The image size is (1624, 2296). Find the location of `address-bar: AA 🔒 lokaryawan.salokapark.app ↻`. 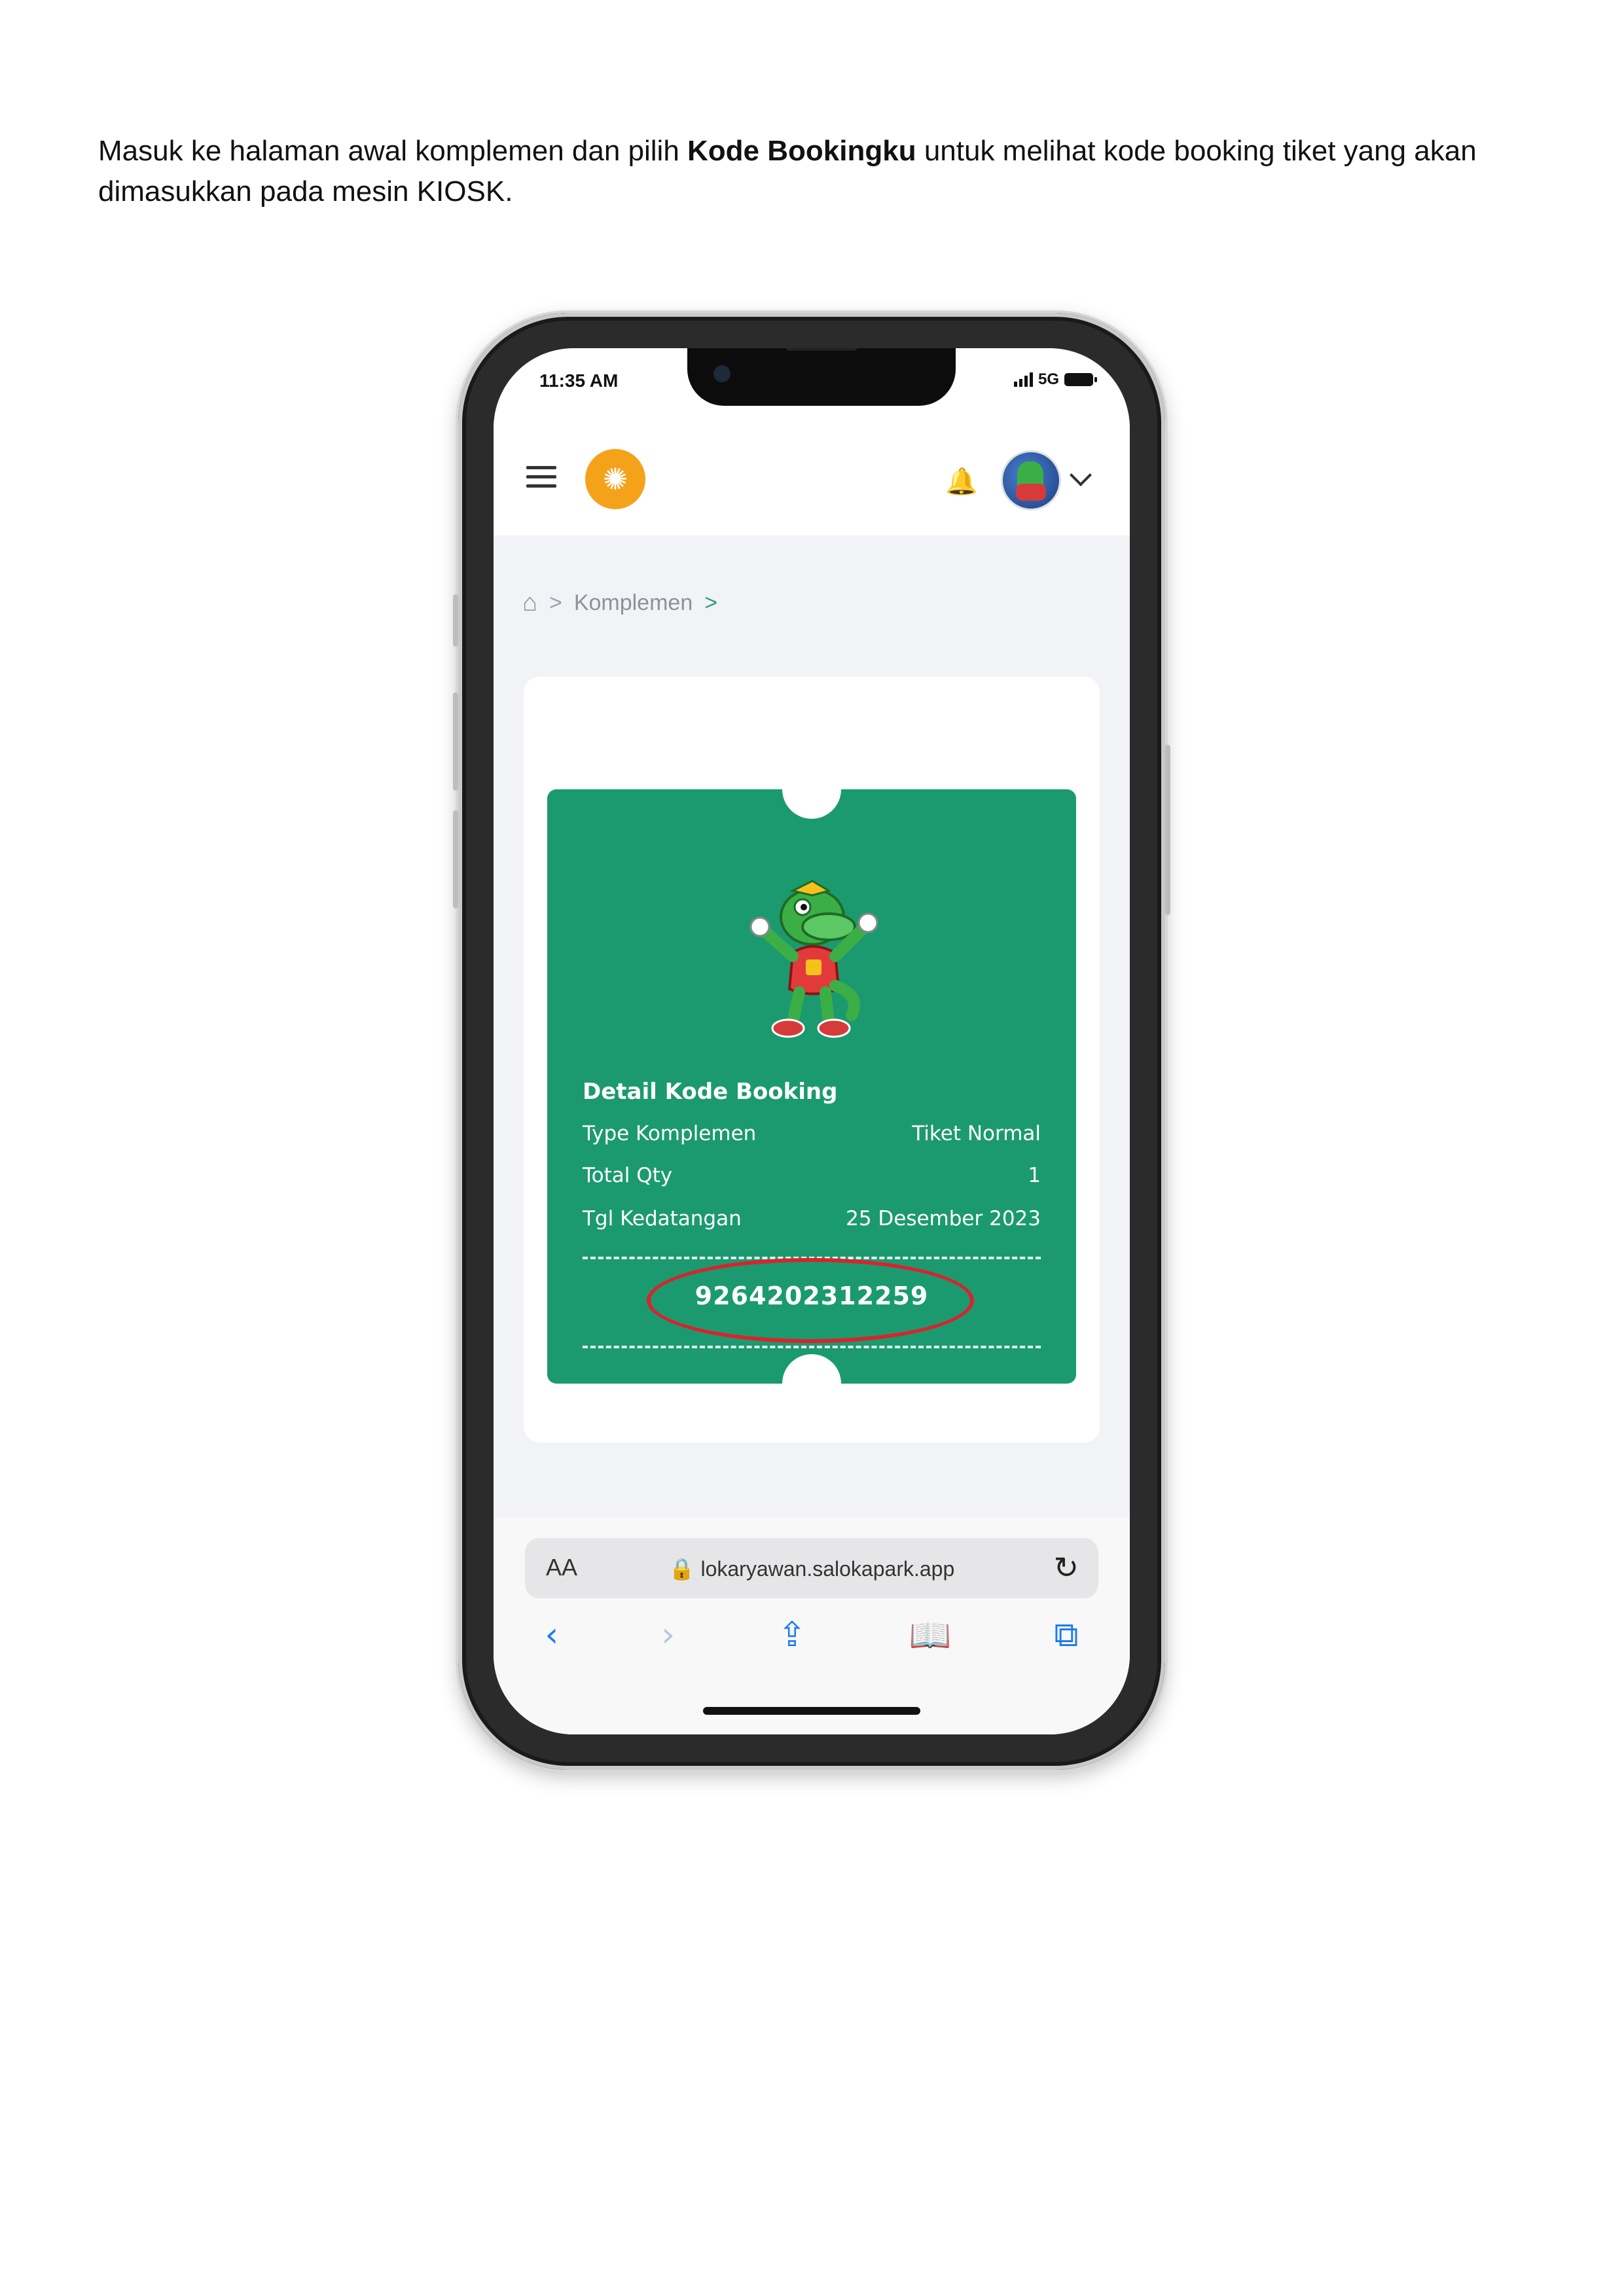

address-bar: AA 🔒 lokaryawan.salokapark.app ↻ is located at coordinates (811, 1568).